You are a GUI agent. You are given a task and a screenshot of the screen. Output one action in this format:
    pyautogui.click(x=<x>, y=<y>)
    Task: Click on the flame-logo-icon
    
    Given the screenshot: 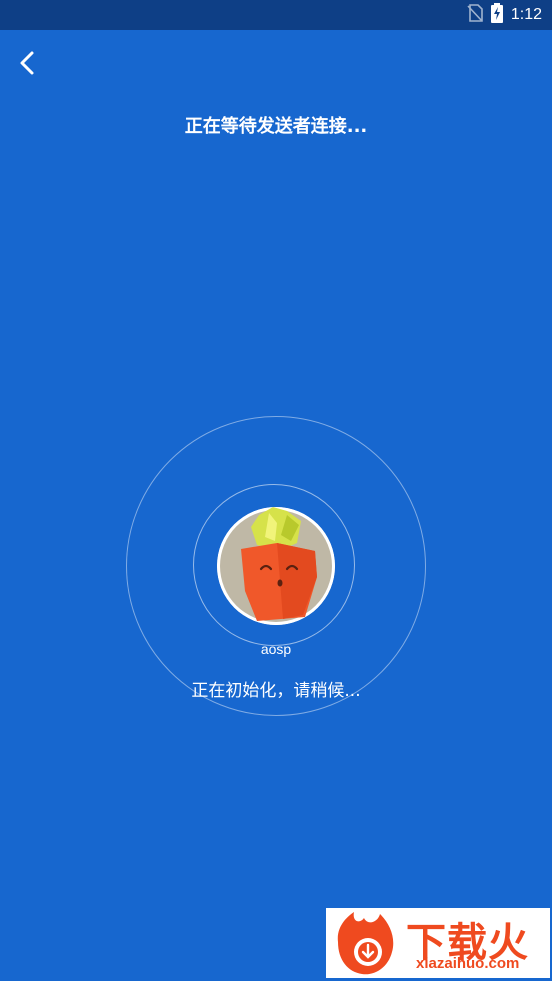 What is the action you would take?
    pyautogui.click(x=367, y=946)
    